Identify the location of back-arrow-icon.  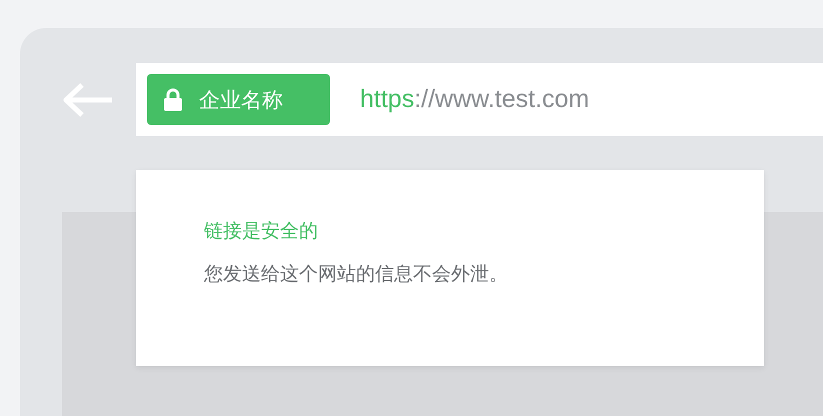
(88, 100).